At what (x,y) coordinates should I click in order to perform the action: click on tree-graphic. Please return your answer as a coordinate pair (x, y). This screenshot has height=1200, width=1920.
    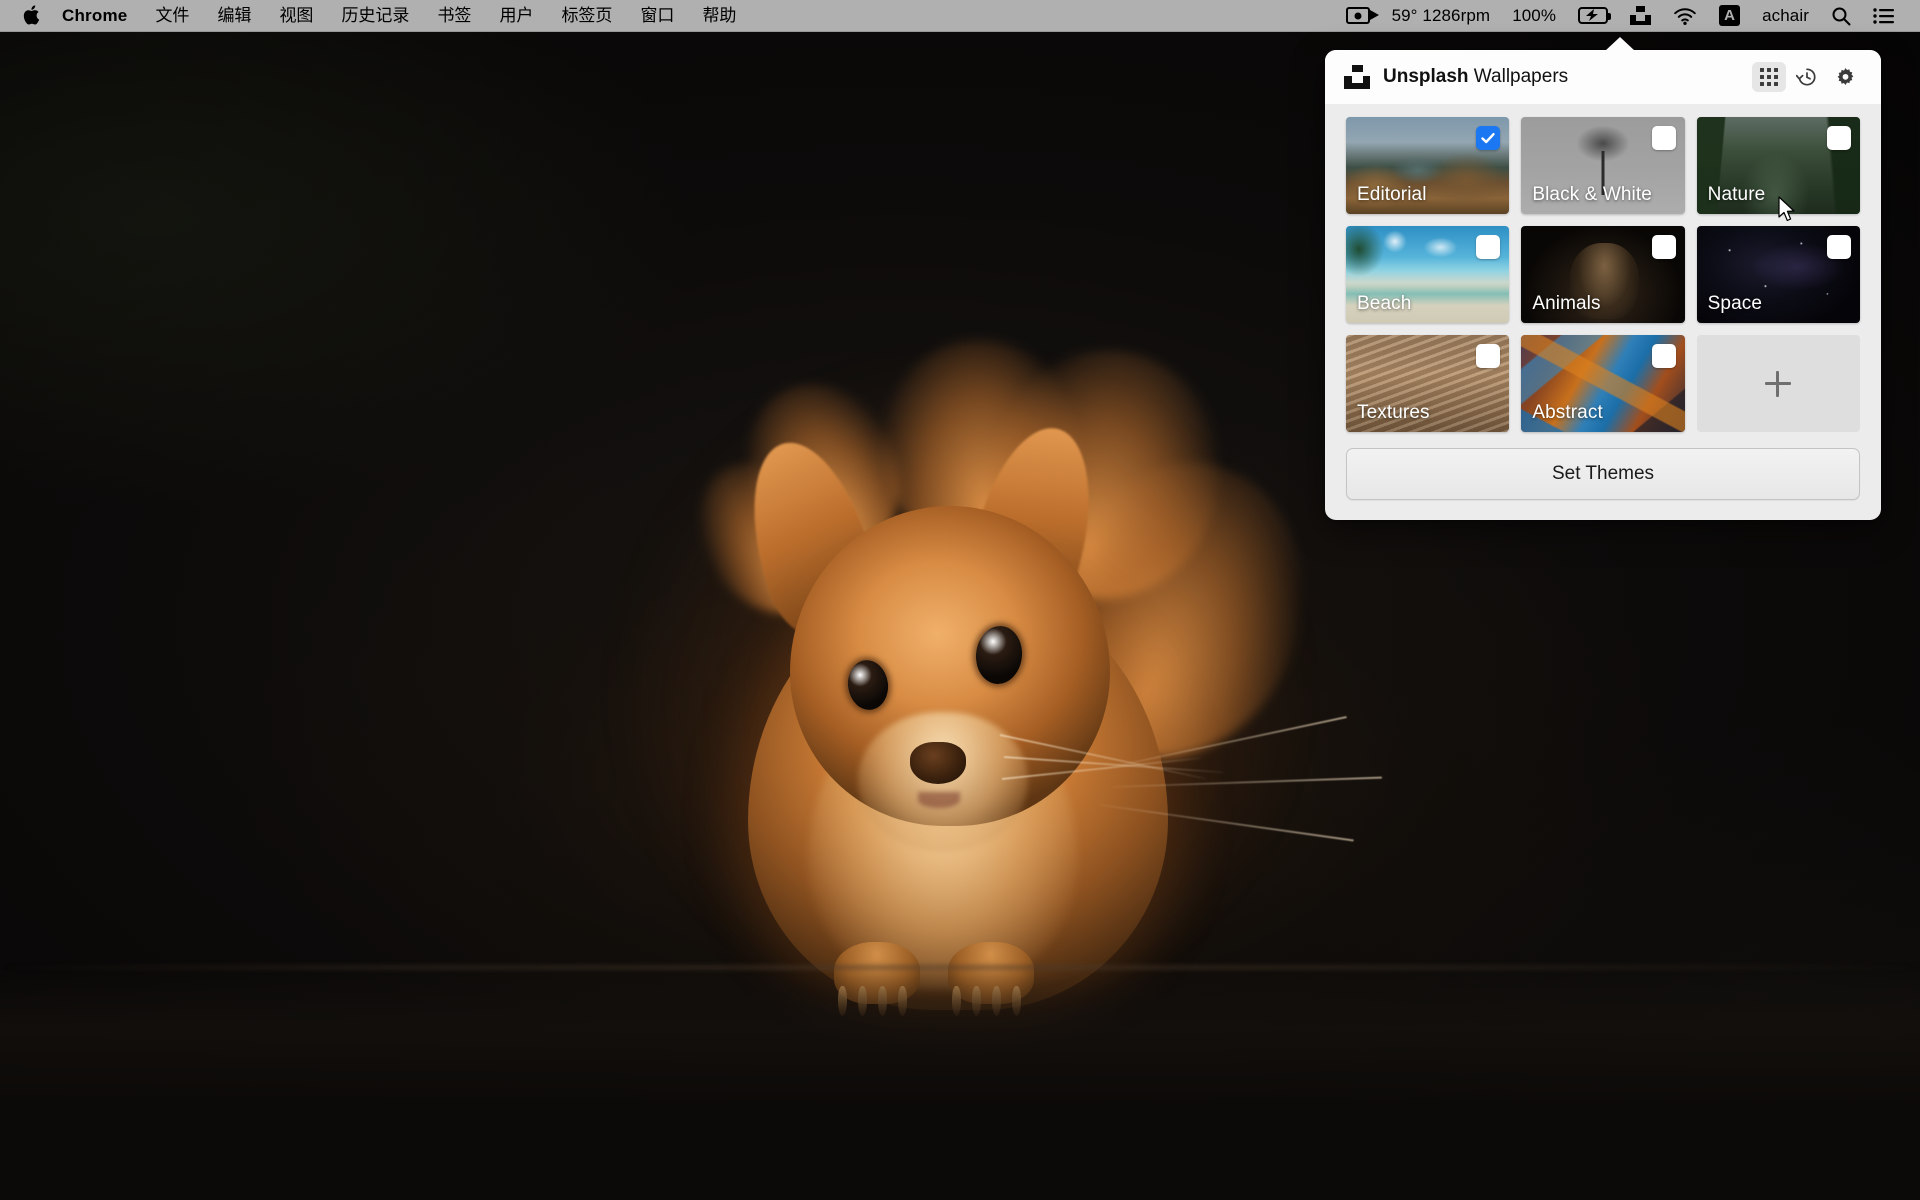
    Looking at the image, I should click on (1602, 158).